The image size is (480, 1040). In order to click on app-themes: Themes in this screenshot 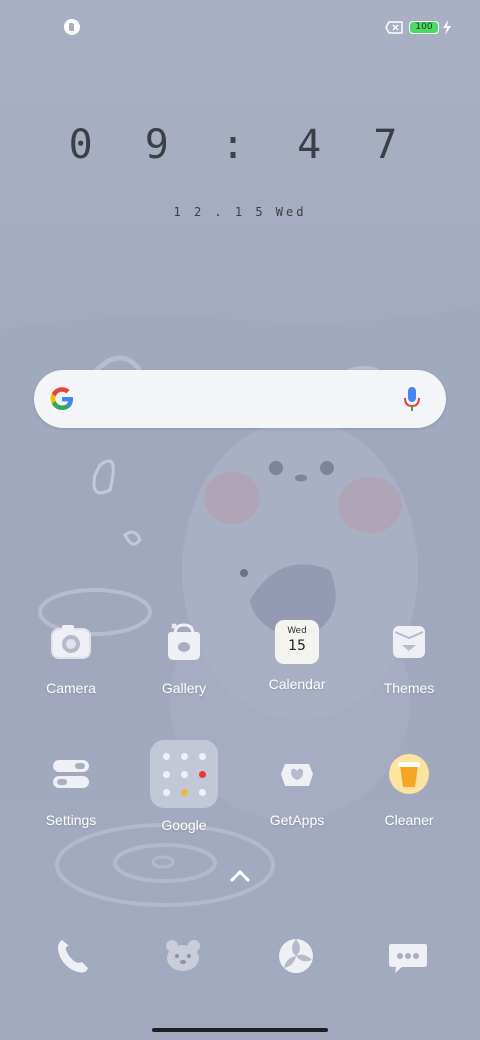, I will do `click(409, 658)`.